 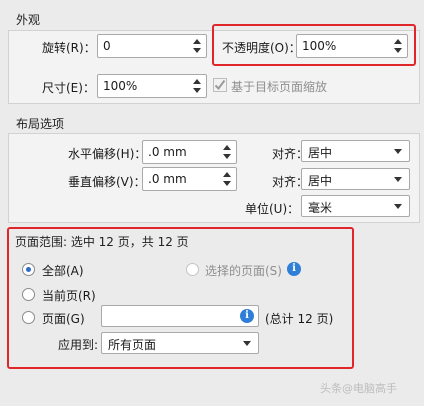 I want to click on size-value: 100%, so click(x=120, y=86).